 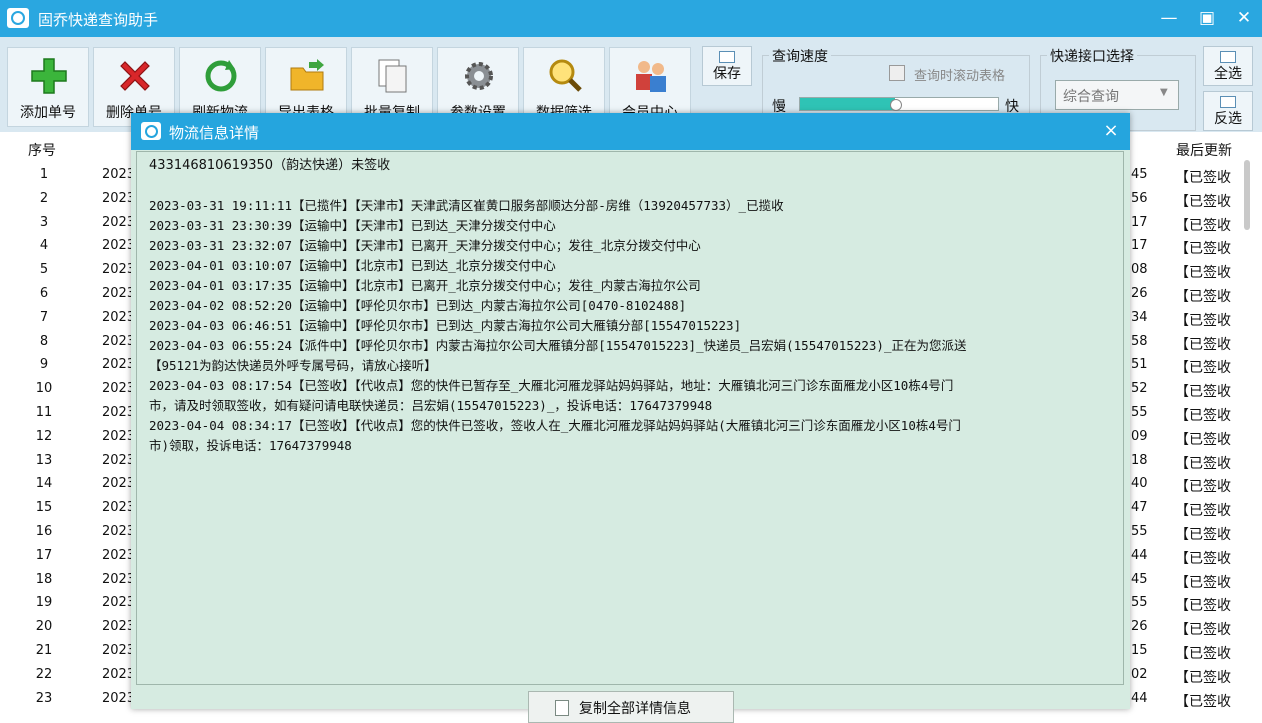 What do you see at coordinates (44, 317) in the screenshot?
I see `row-number: 7` at bounding box center [44, 317].